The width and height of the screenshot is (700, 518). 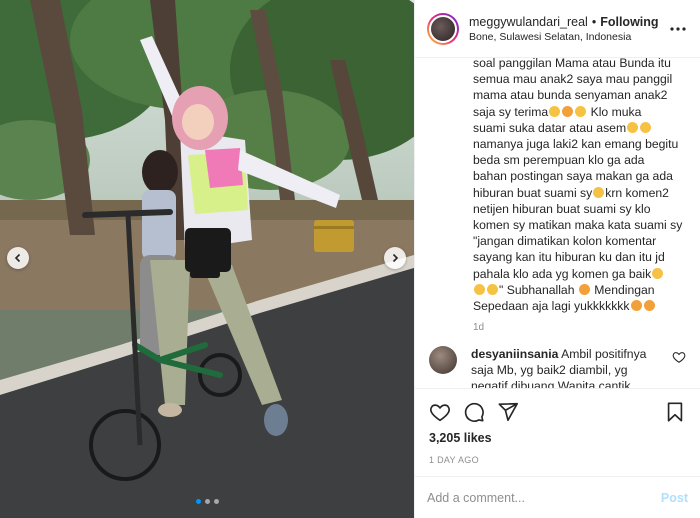 What do you see at coordinates (537, 289) in the screenshot?
I see `caption-line: " Subhanallah` at bounding box center [537, 289].